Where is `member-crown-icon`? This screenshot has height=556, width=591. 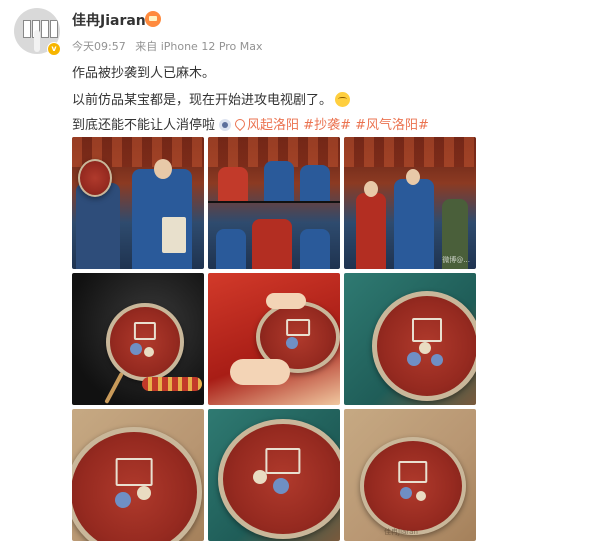 member-crown-icon is located at coordinates (153, 19).